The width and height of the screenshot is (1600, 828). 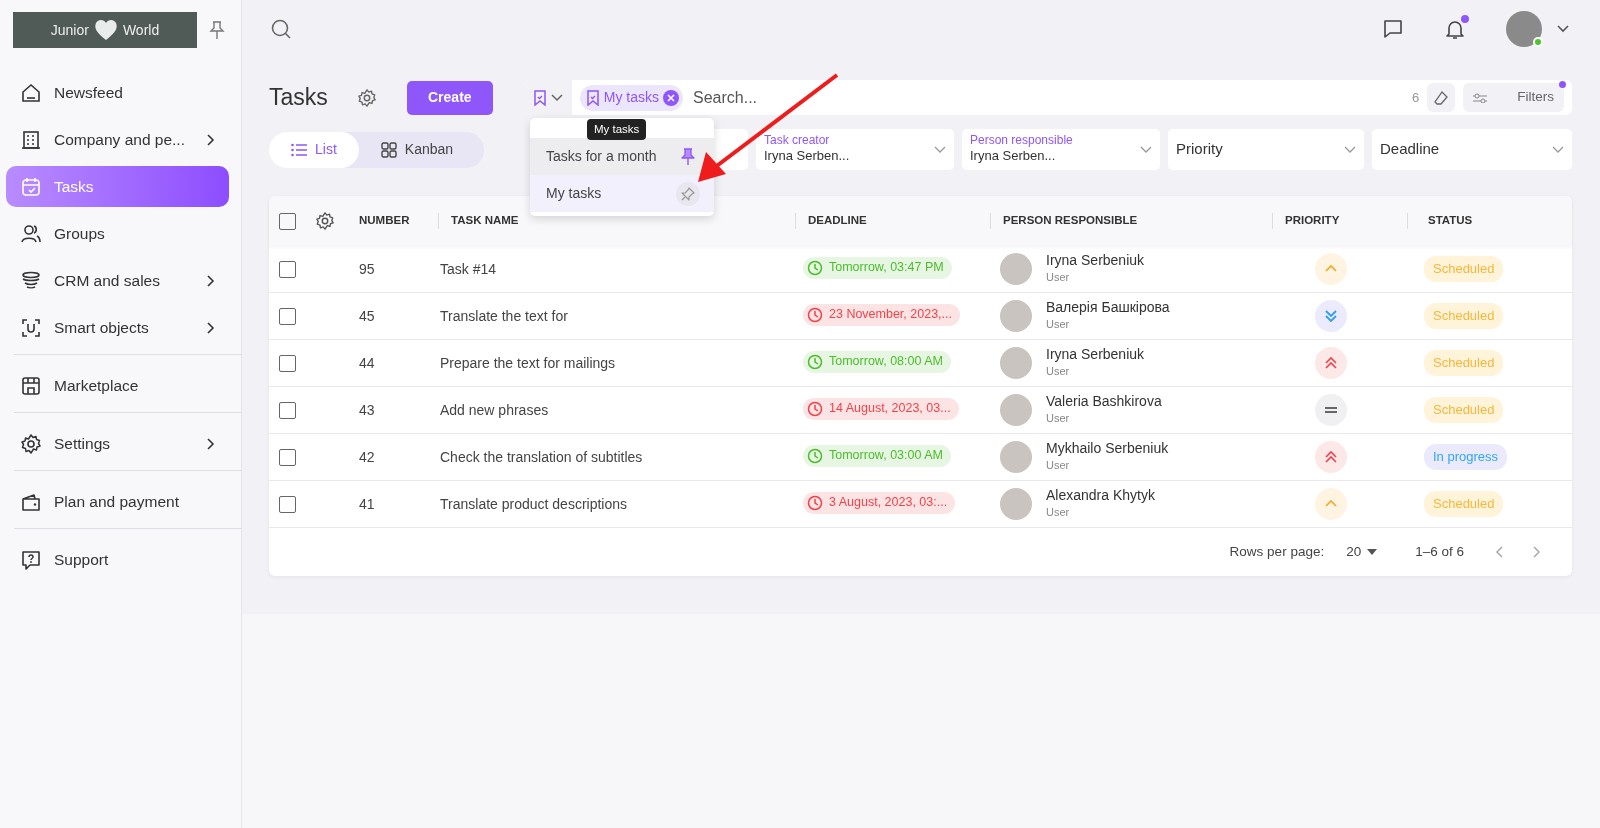 I want to click on help-icon, so click(x=31, y=559).